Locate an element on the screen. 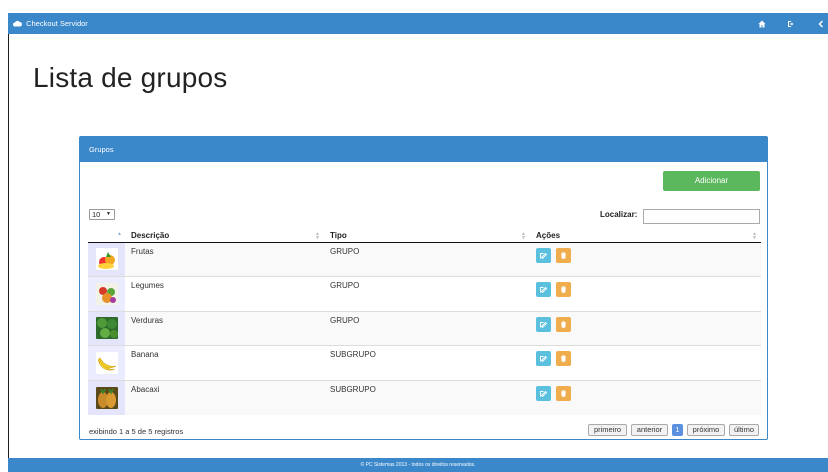 This screenshot has width=828, height=472. abacaxi-image is located at coordinates (106, 397).